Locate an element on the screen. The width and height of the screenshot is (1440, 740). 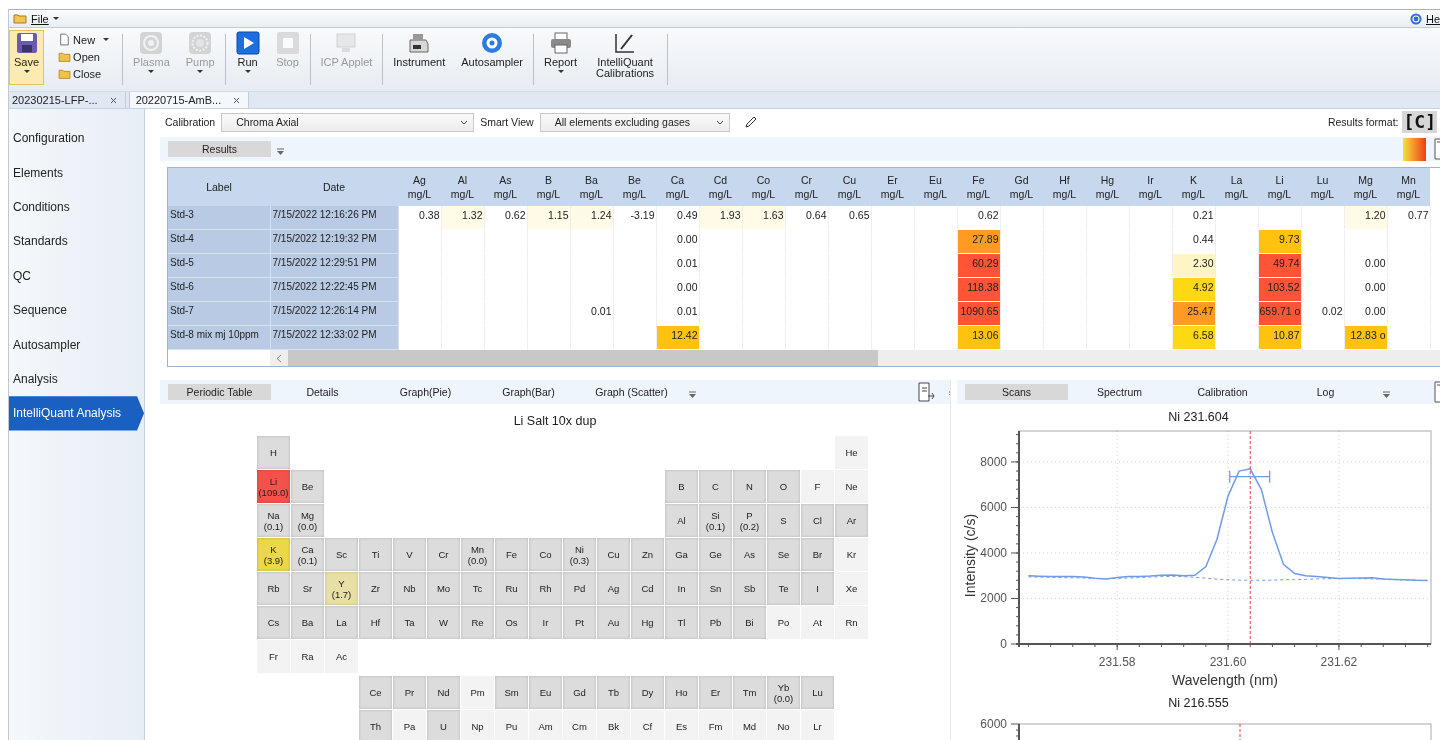
element-cell: Sm is located at coordinates (511, 692).